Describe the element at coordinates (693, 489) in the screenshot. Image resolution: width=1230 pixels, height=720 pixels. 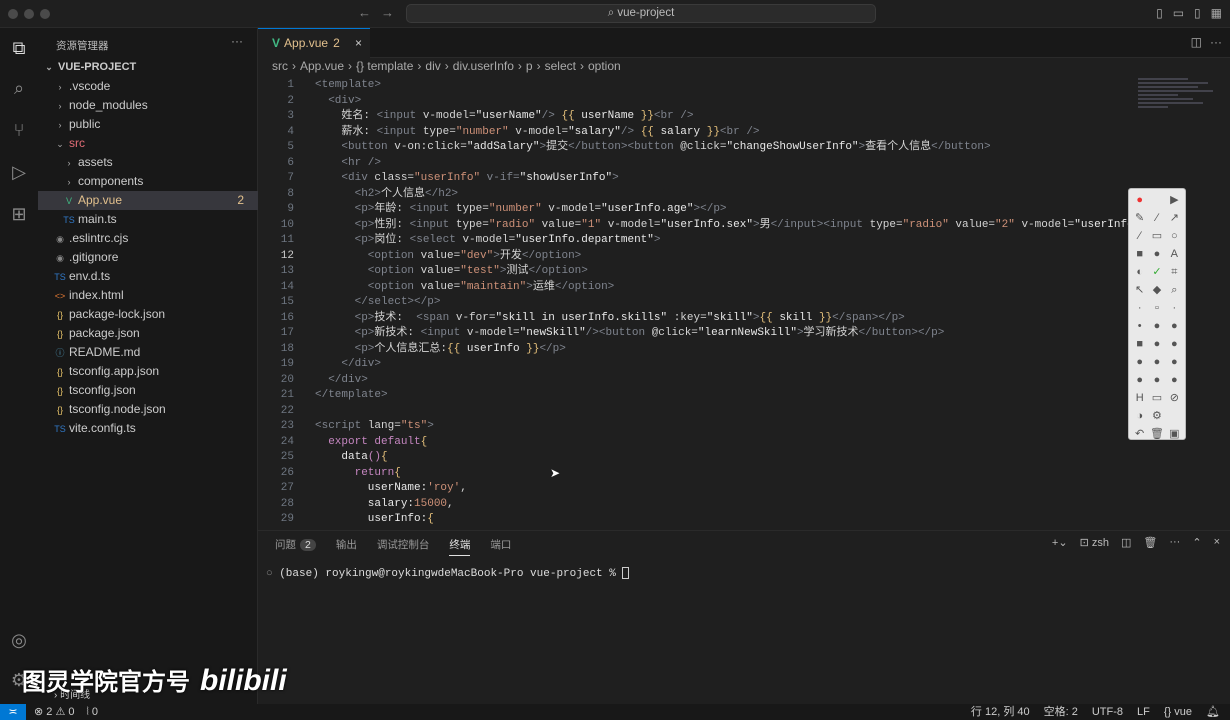
I see `code-line: 27 userName:'roy',` at that location.